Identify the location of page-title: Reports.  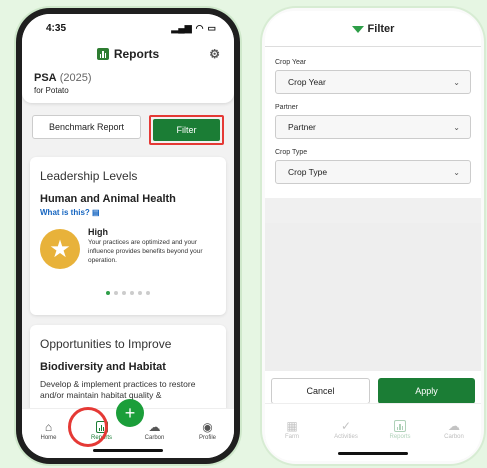
(136, 54).